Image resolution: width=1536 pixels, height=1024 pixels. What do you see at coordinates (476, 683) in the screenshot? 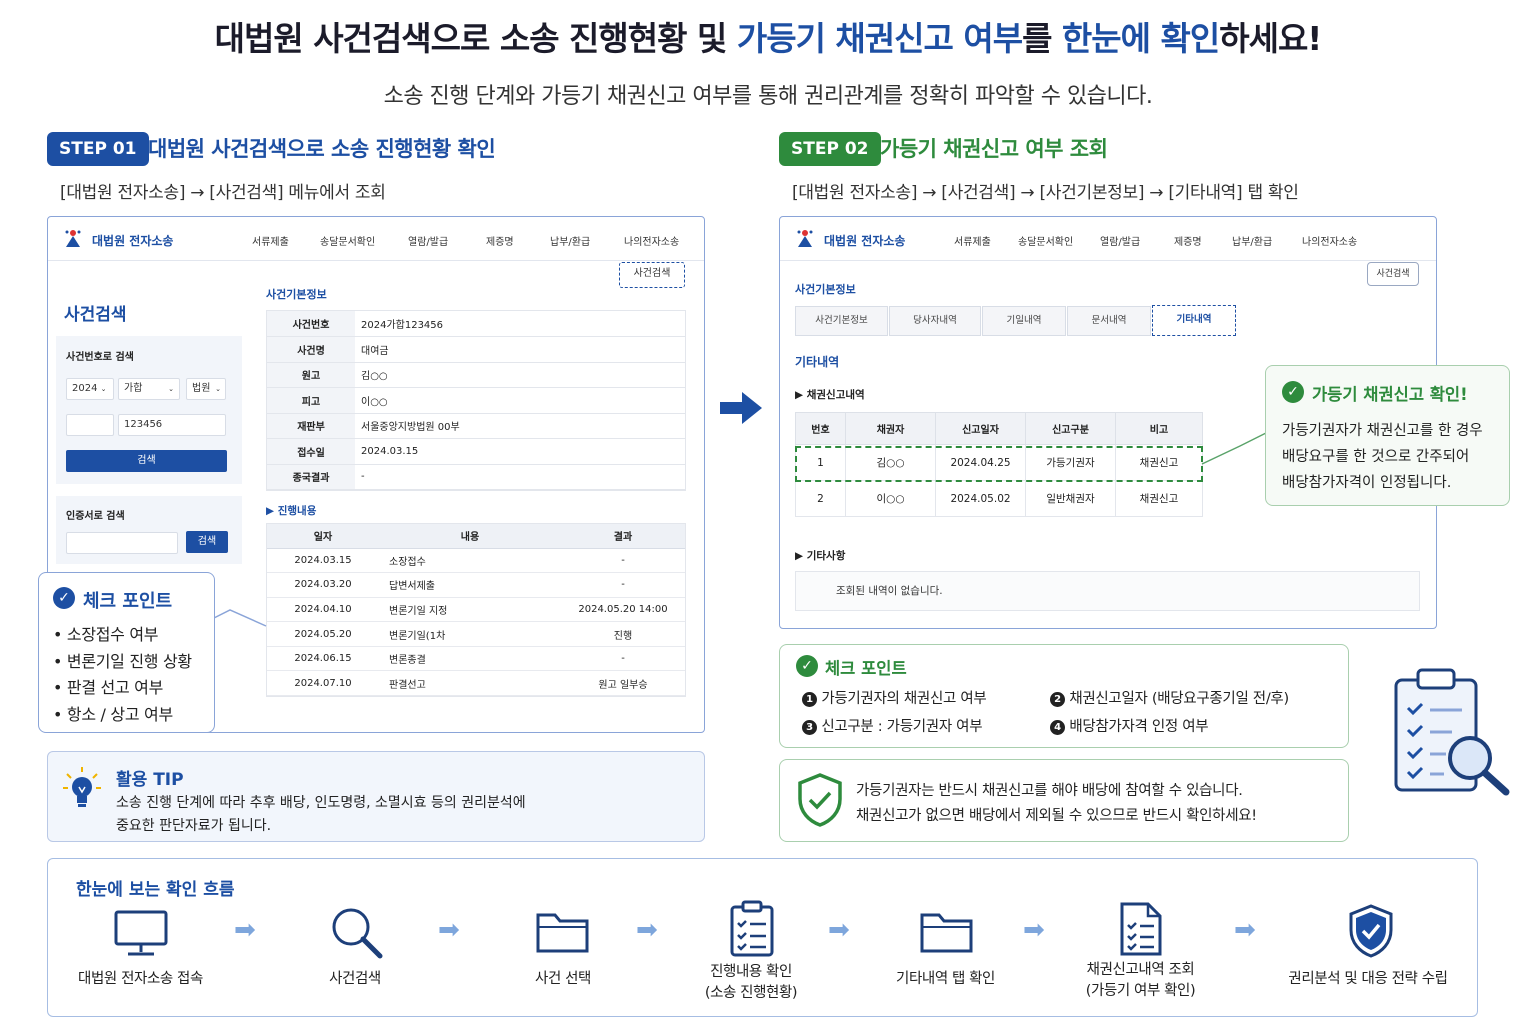
I see `table-row: 2024.07.10 판결선고 원고 일부승` at bounding box center [476, 683].